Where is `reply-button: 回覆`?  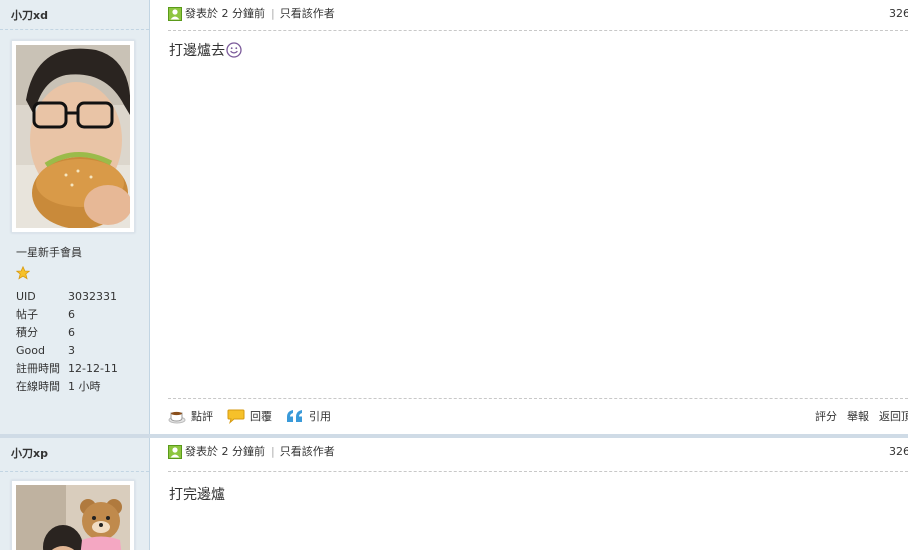
reply-button: 回覆 is located at coordinates (249, 416).